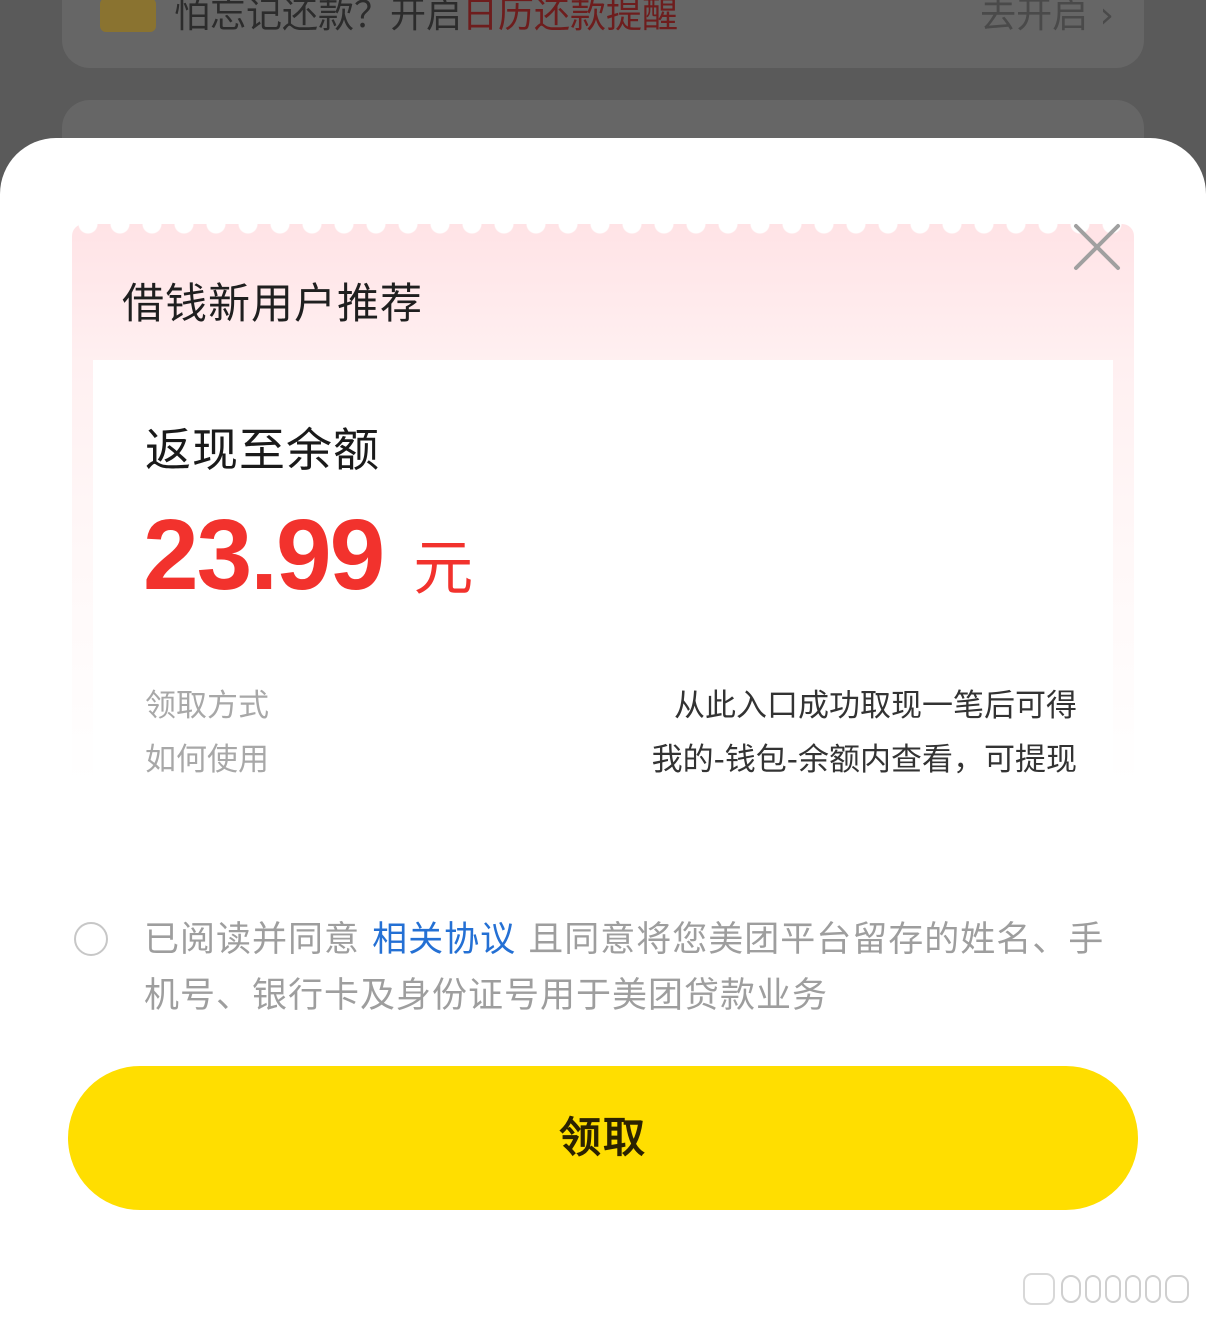 Image resolution: width=1206 pixels, height=1320 pixels. What do you see at coordinates (570, 18) in the screenshot?
I see `reminder-highlight: 日历还款提醒` at bounding box center [570, 18].